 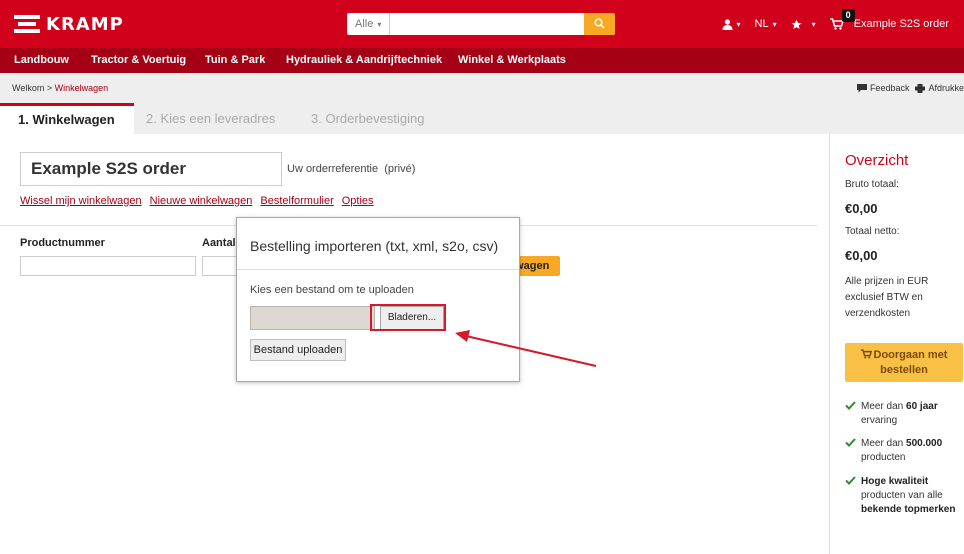 I want to click on usp-highlight: 500.000, so click(x=924, y=443).